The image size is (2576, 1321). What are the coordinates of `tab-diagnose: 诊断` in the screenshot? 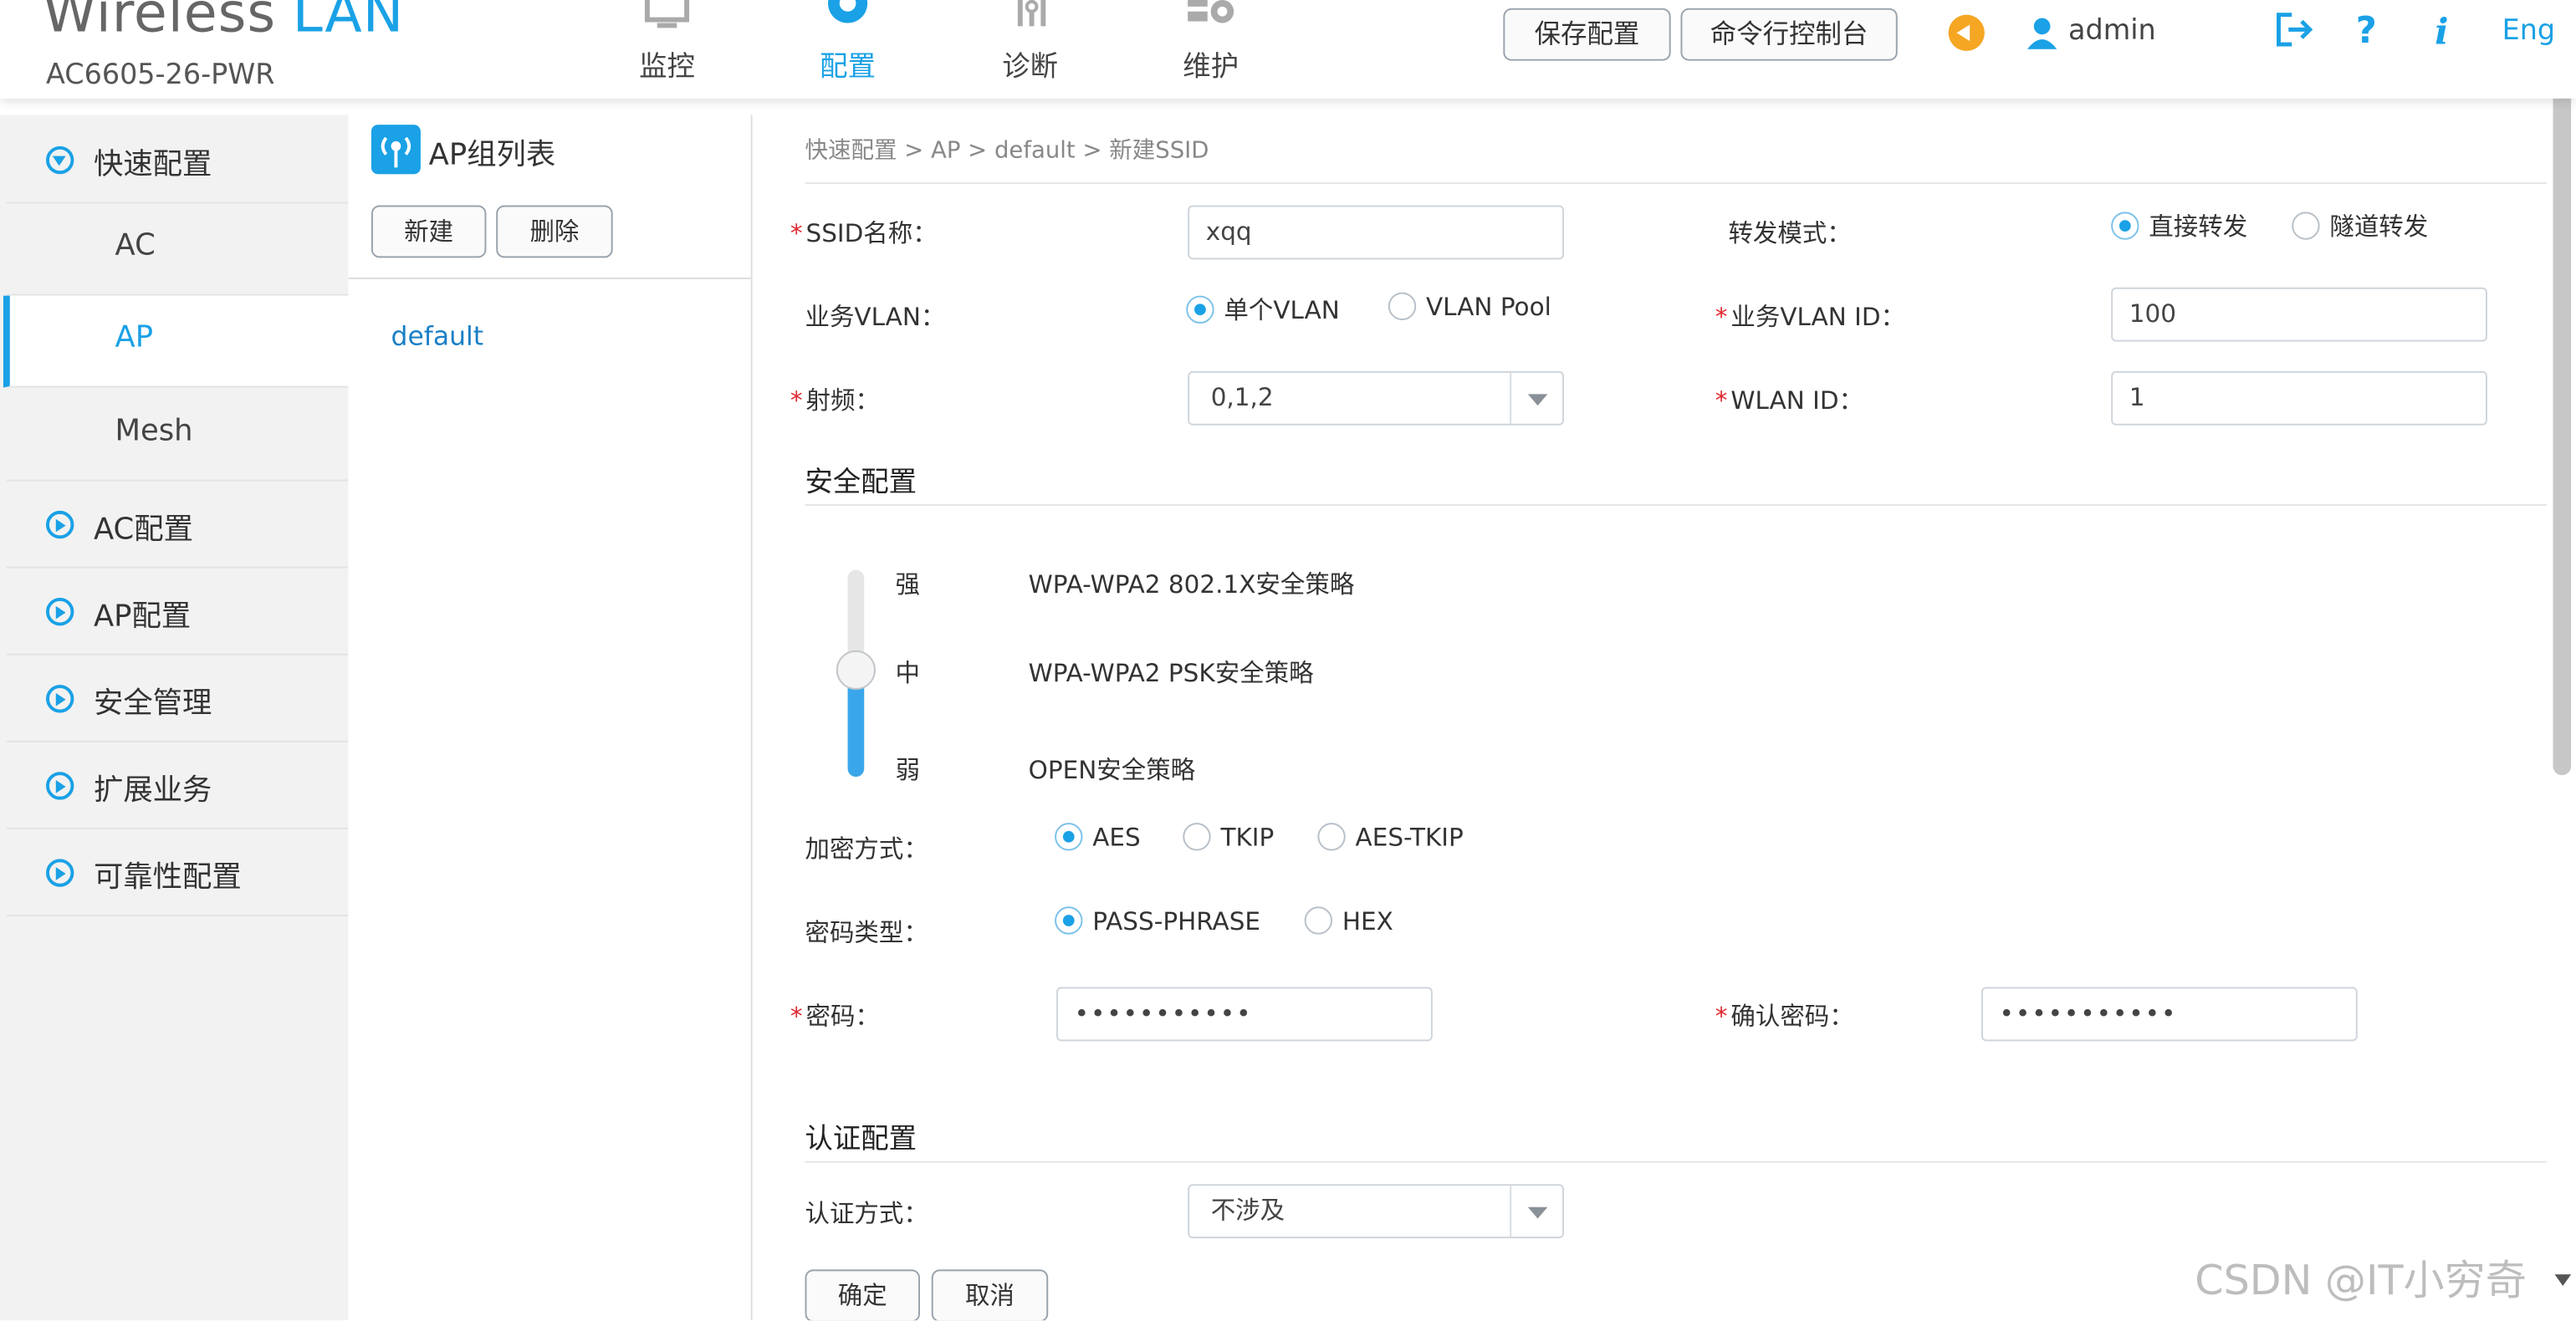 It's located at (1030, 49).